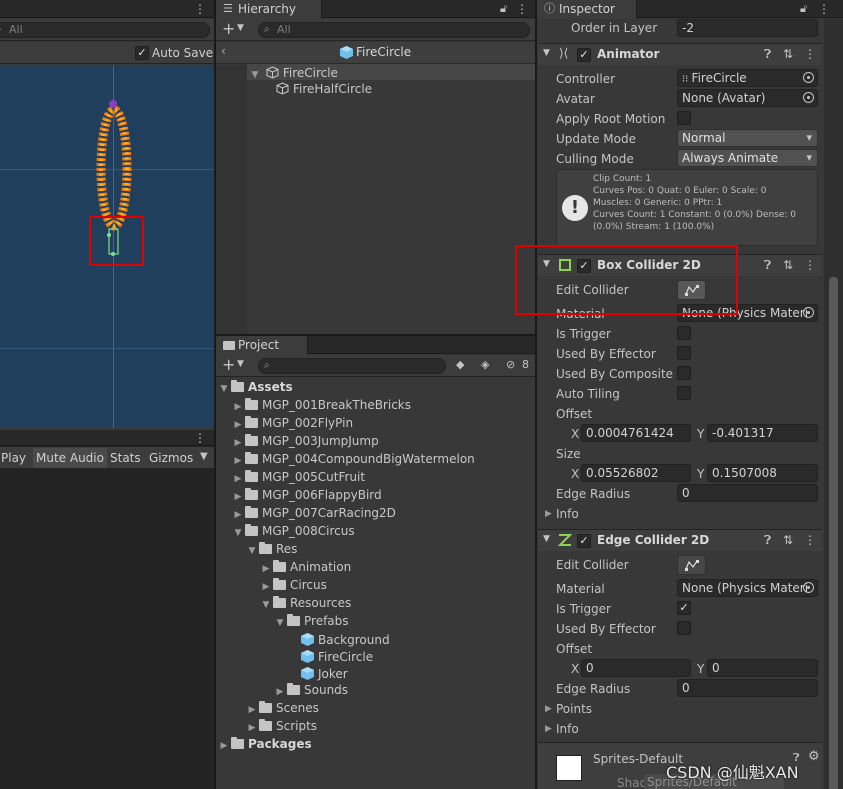  What do you see at coordinates (824, 9) in the screenshot?
I see `inspector-menu-icon: ⋮` at bounding box center [824, 9].